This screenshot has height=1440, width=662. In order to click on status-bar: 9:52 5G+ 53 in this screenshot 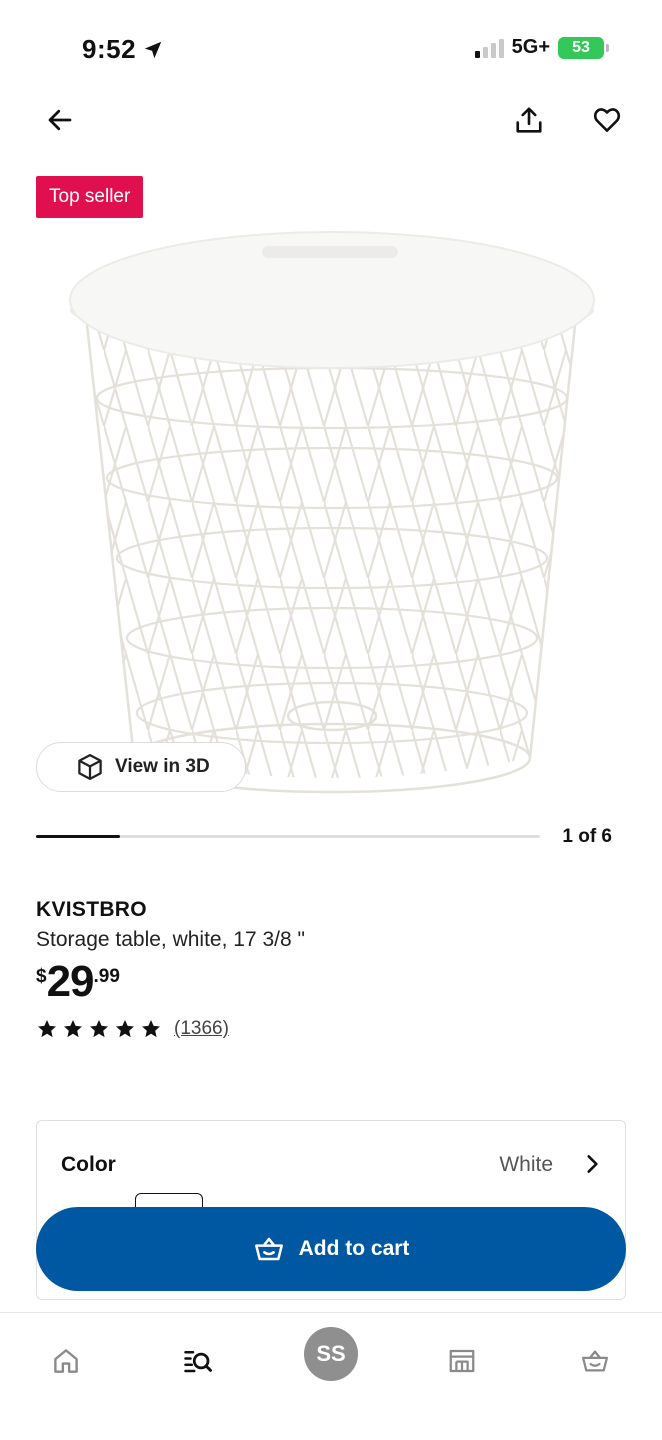, I will do `click(331, 48)`.